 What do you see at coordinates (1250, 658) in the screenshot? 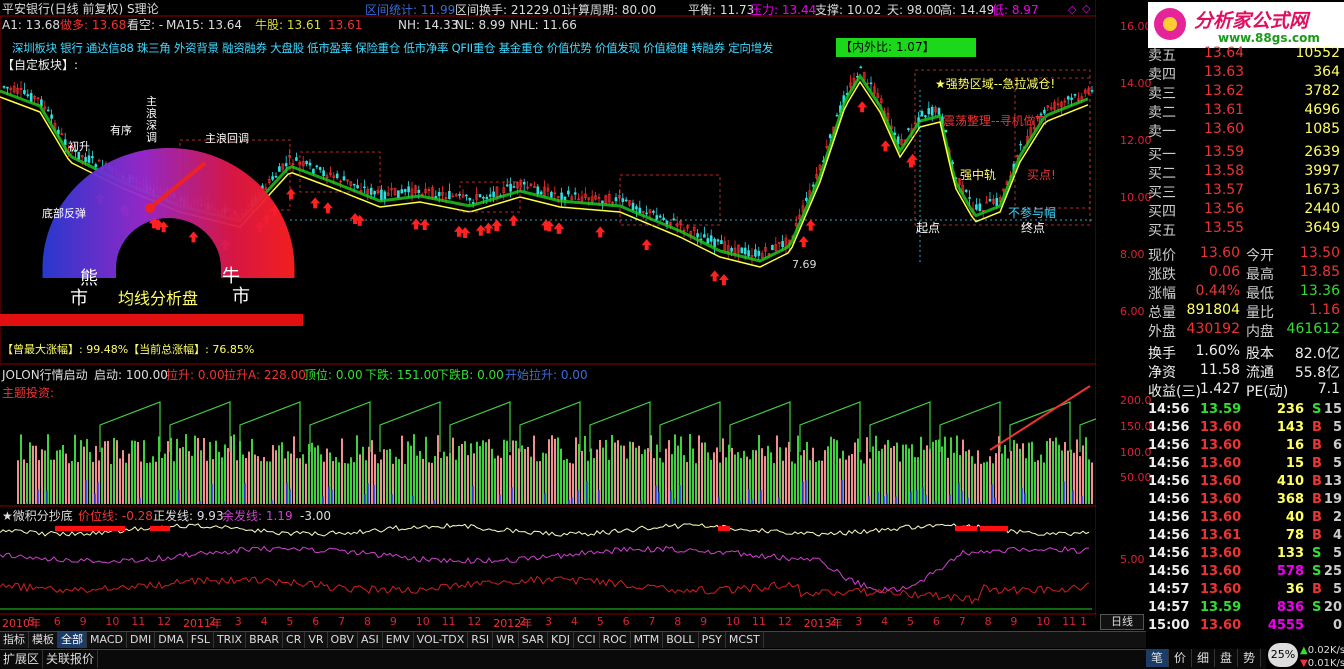
I see `quote-tab-4: 势` at bounding box center [1250, 658].